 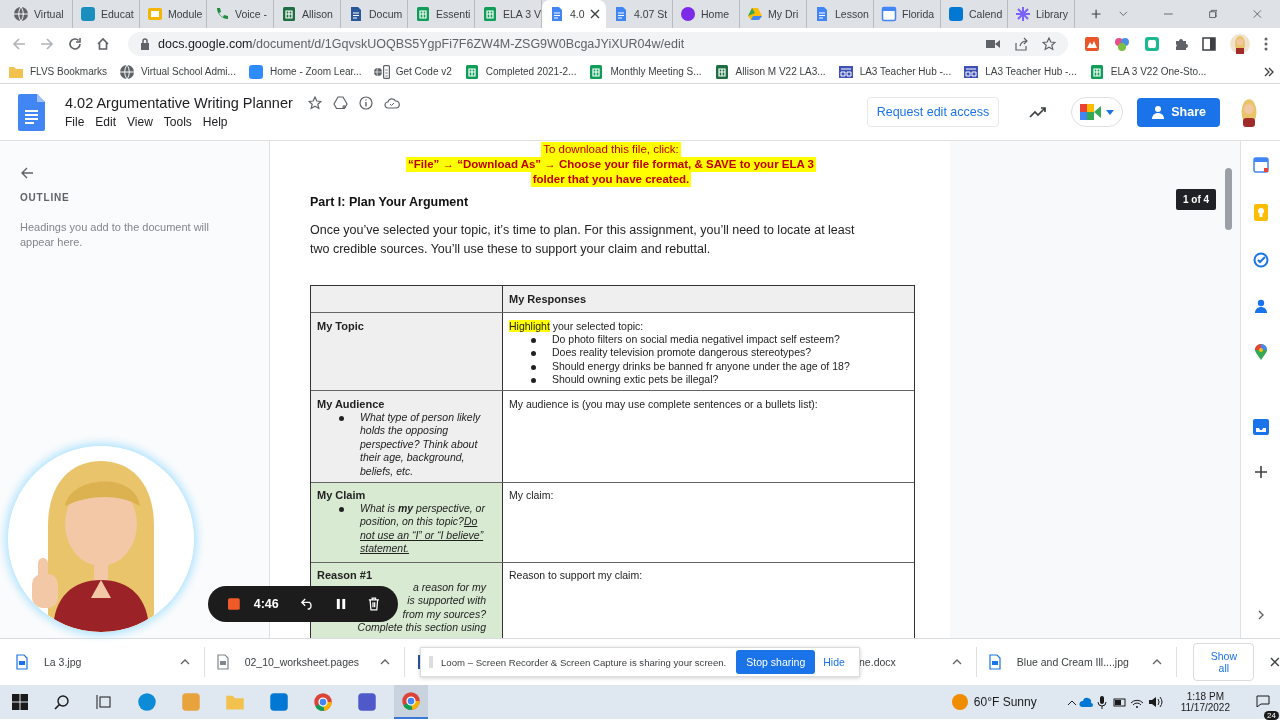 What do you see at coordinates (706, 14) in the screenshot?
I see `browser-tab: Home` at bounding box center [706, 14].